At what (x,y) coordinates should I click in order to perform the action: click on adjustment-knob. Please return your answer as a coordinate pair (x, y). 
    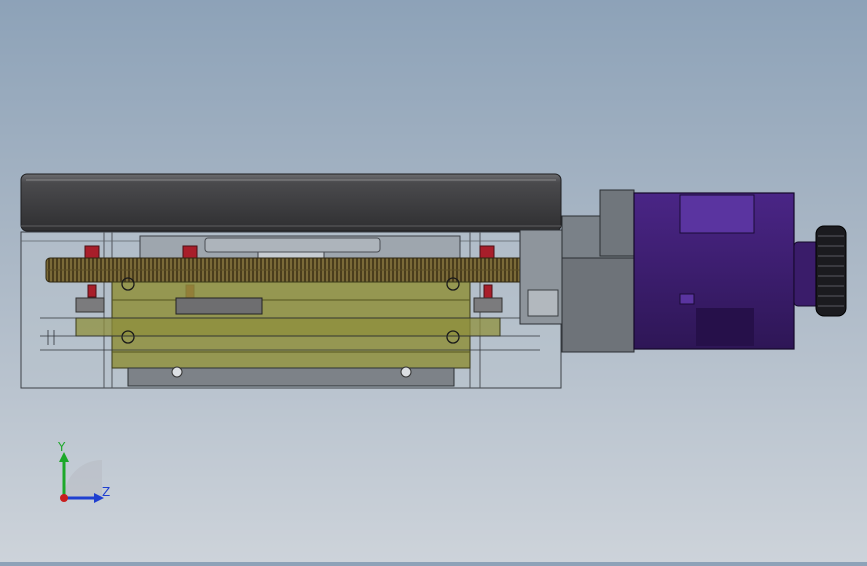
    Looking at the image, I should click on (831, 271).